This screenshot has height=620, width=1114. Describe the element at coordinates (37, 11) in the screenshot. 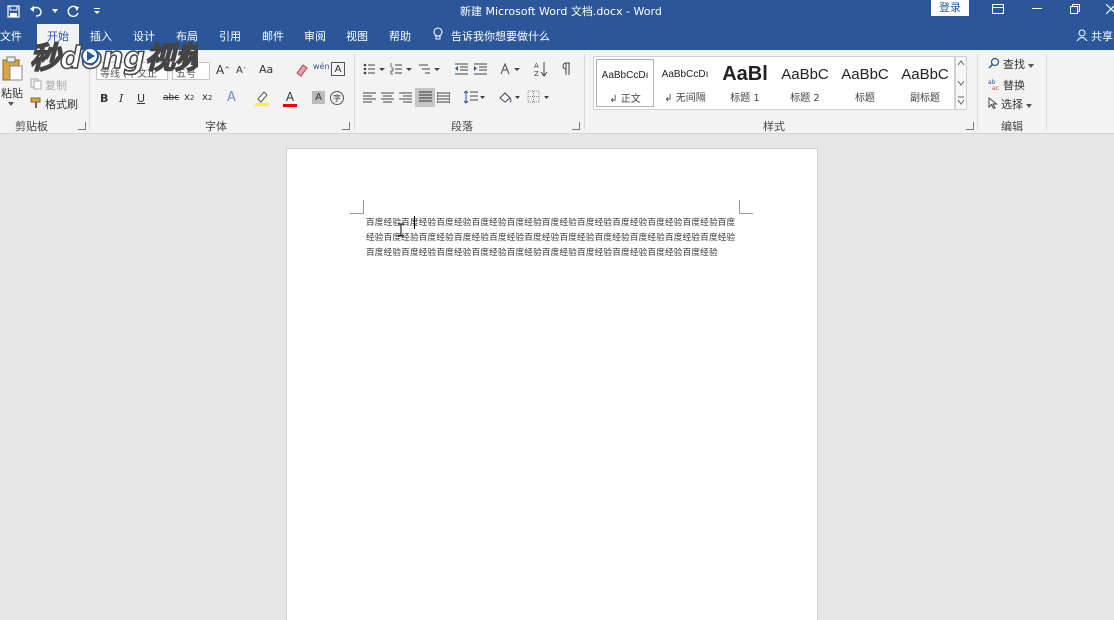

I see `undo-icon` at that location.